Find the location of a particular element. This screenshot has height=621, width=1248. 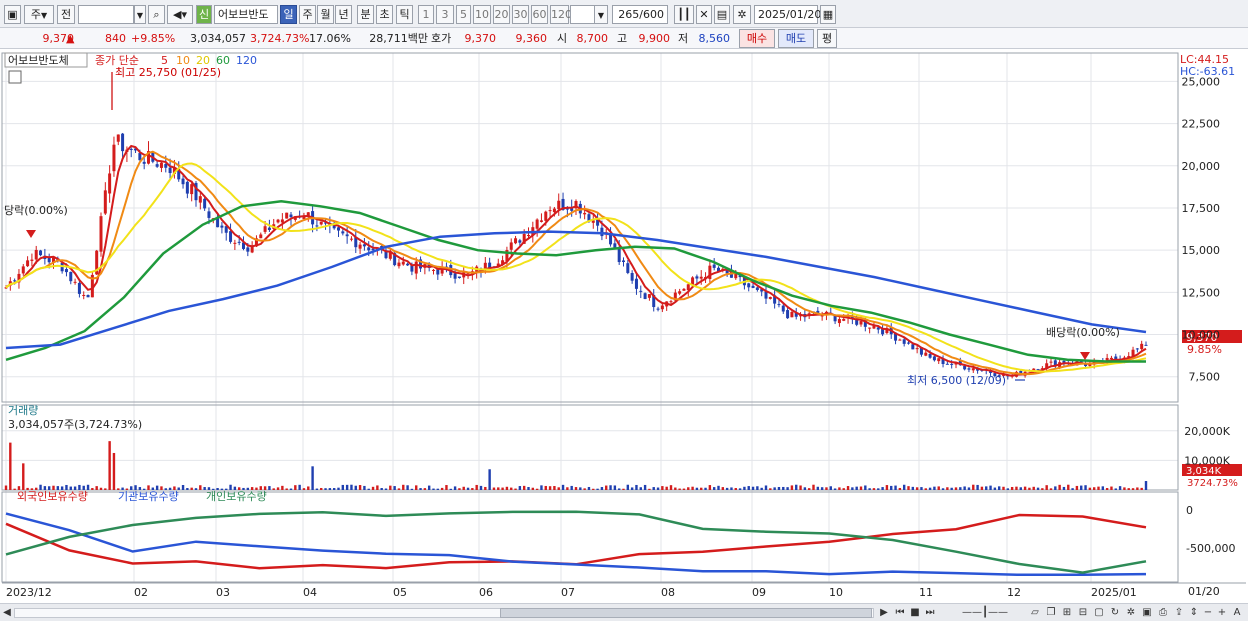

x-tick-label: 07 is located at coordinates (568, 592).